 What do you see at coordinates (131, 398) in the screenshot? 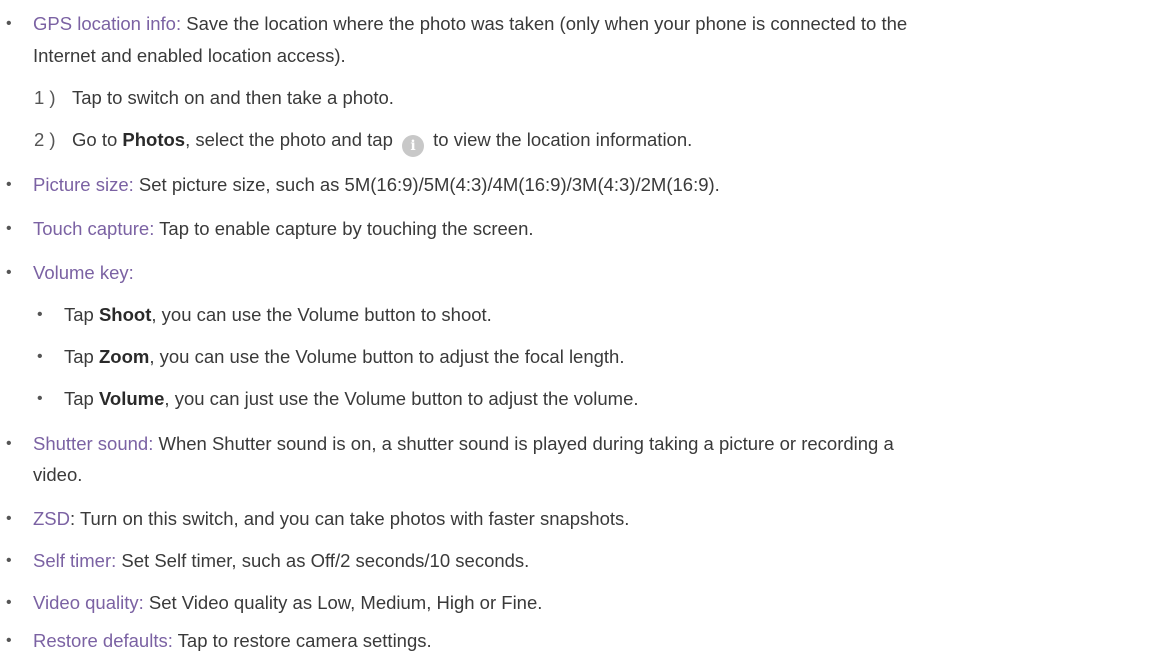
I see `volume-label: Volume` at bounding box center [131, 398].